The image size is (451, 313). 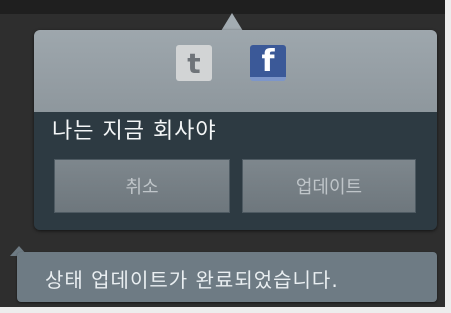 What do you see at coordinates (192, 280) in the screenshot?
I see `toast-message: 상태 업데이트가 완료되었습니다.` at bounding box center [192, 280].